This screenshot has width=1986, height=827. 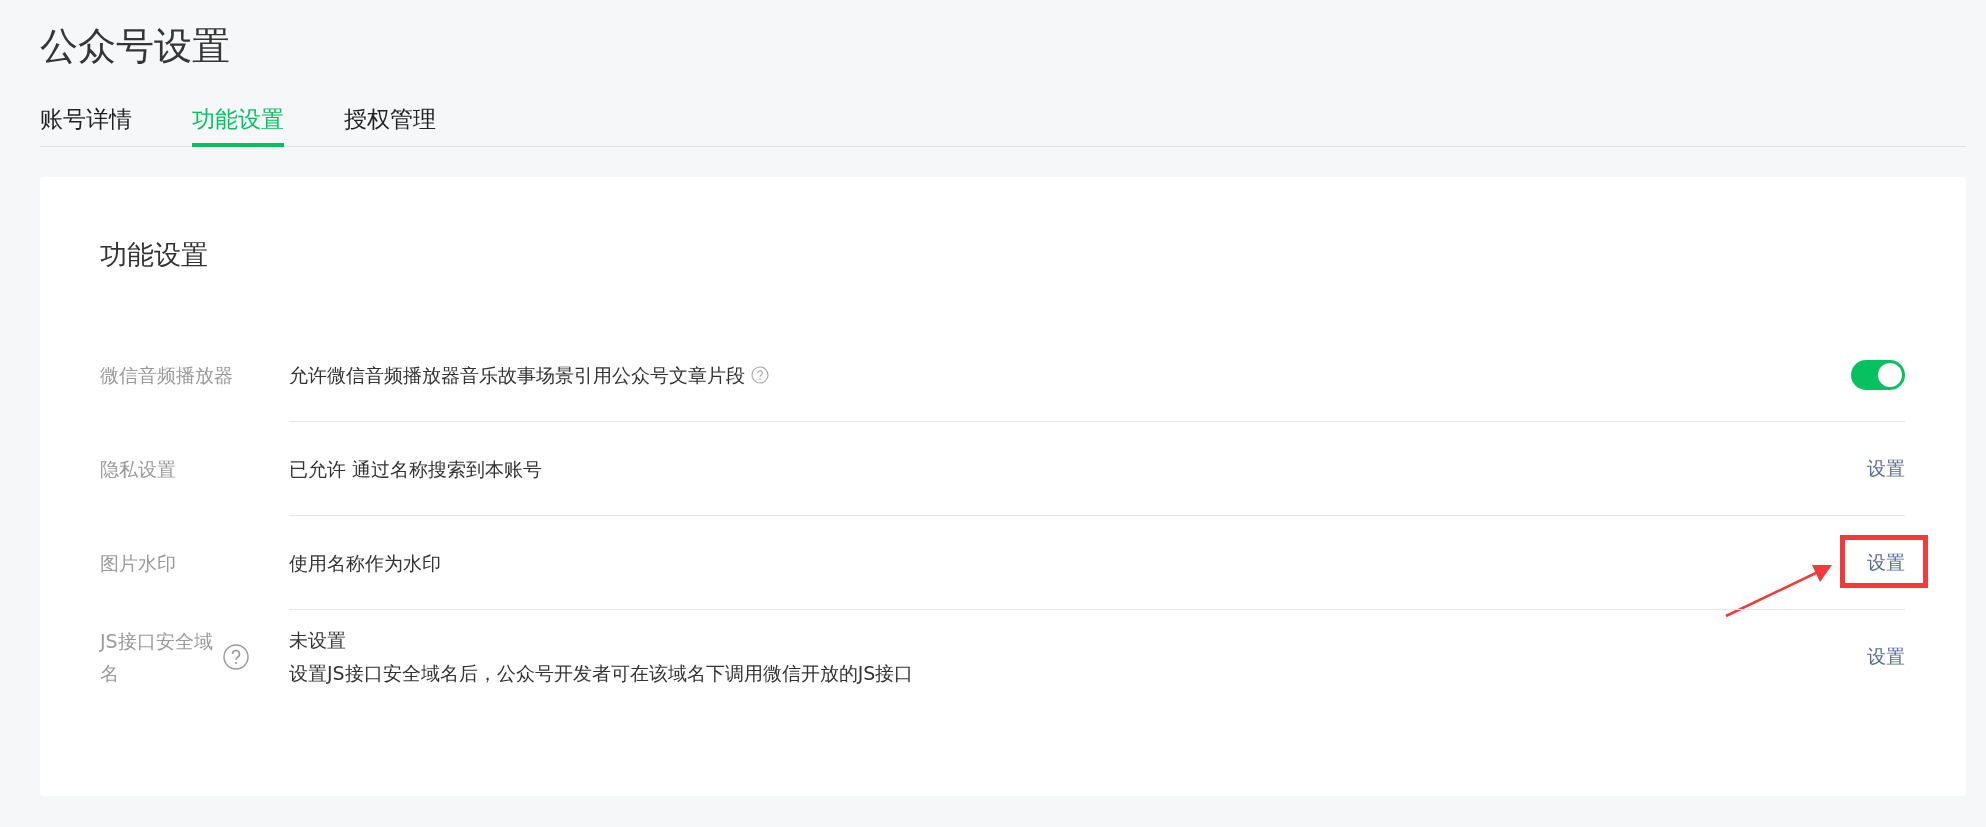 What do you see at coordinates (517, 375) in the screenshot?
I see `setting-description: 允许微信音频播放器音乐故事场景引用公众号文章片段` at bounding box center [517, 375].